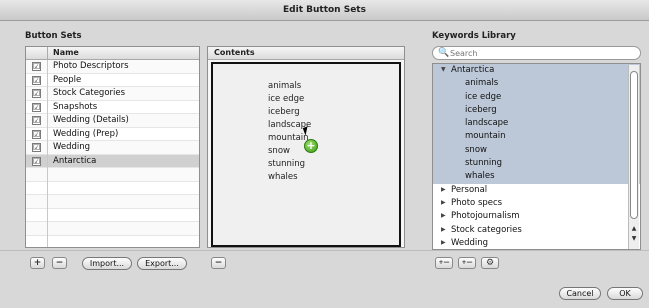  Describe the element at coordinates (324, 10) in the screenshot. I see `window-title: Edit Button Sets` at that location.